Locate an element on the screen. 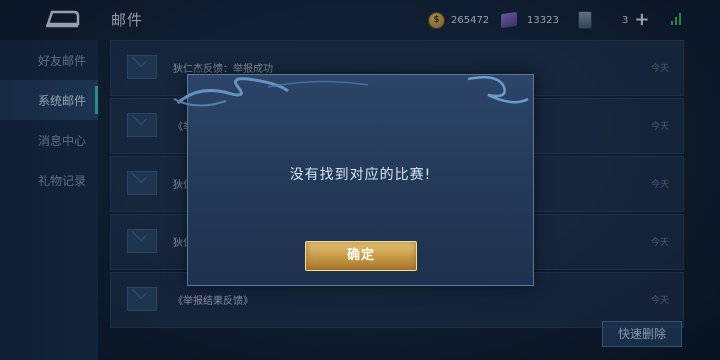 This screenshot has width=720, height=360. dialog-message: 没有找到对应的比赛! is located at coordinates (360, 175).